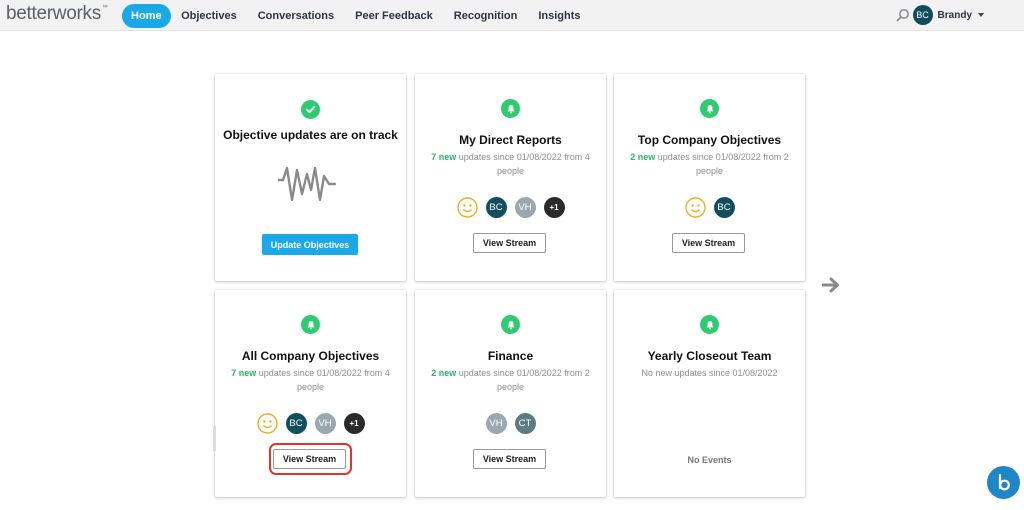  I want to click on user-avatar: BC, so click(922, 15).